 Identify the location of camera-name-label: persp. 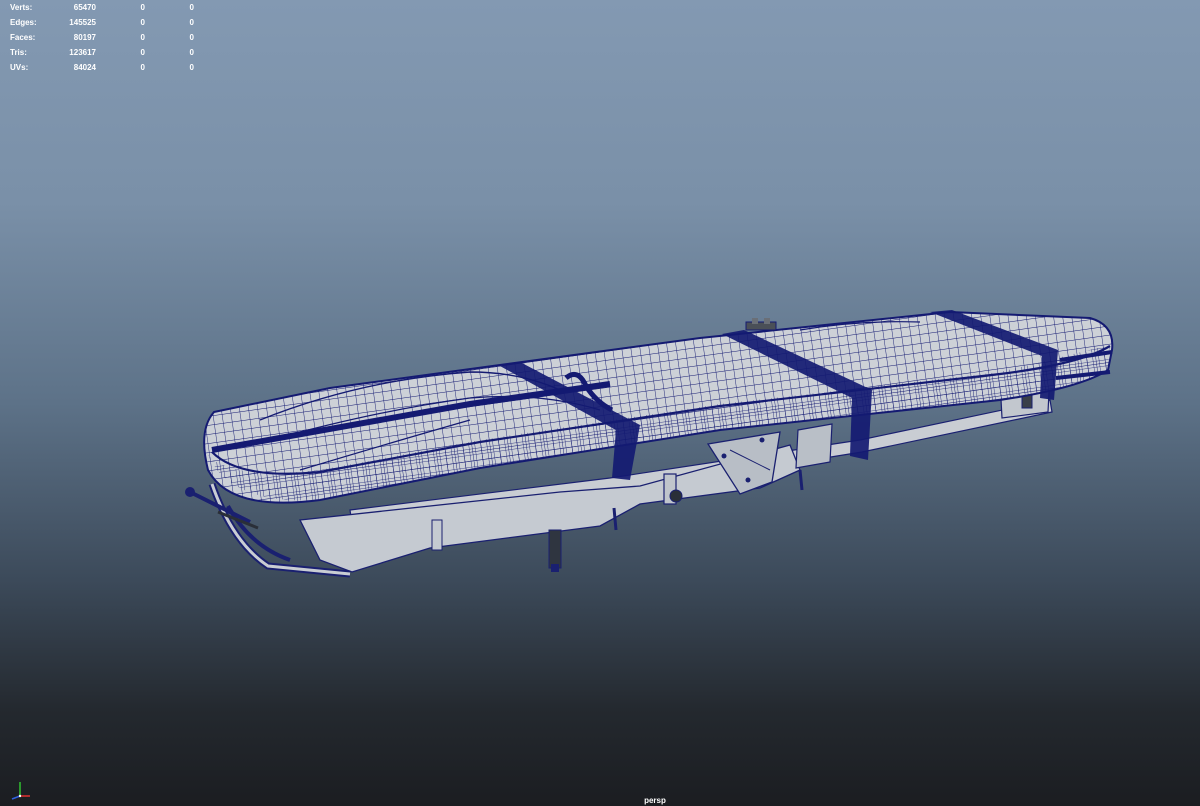
(655, 800).